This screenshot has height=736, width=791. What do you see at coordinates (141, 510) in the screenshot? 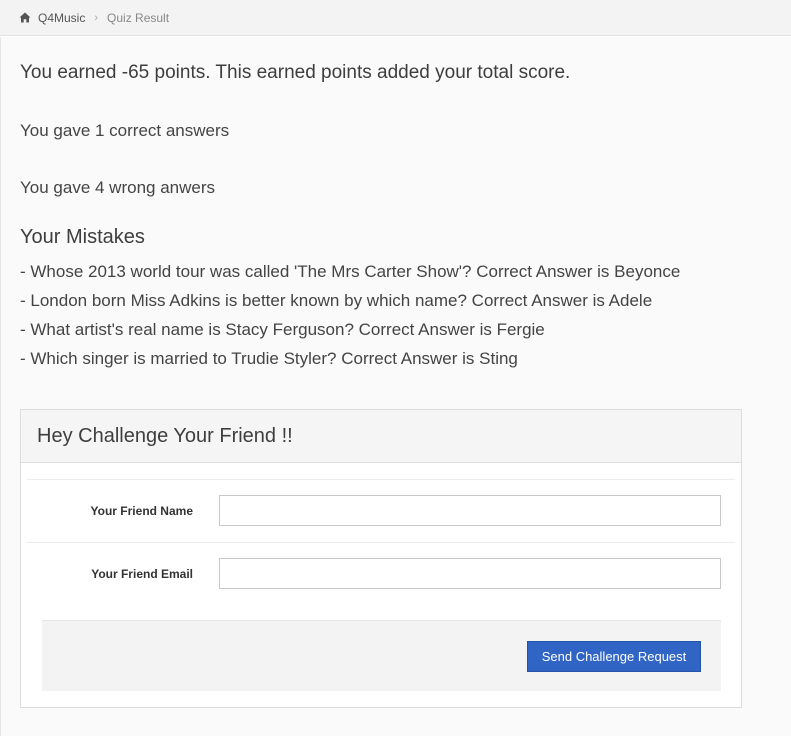
I see `friend-name-label: Your Friend Name` at bounding box center [141, 510].